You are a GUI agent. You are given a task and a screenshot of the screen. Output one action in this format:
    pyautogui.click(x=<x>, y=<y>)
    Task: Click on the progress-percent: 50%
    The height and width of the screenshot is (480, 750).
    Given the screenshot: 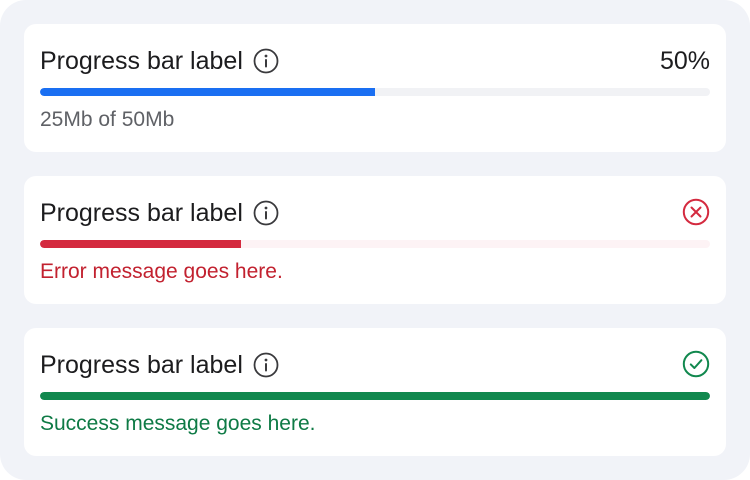 What is the action you would take?
    pyautogui.click(x=684, y=61)
    